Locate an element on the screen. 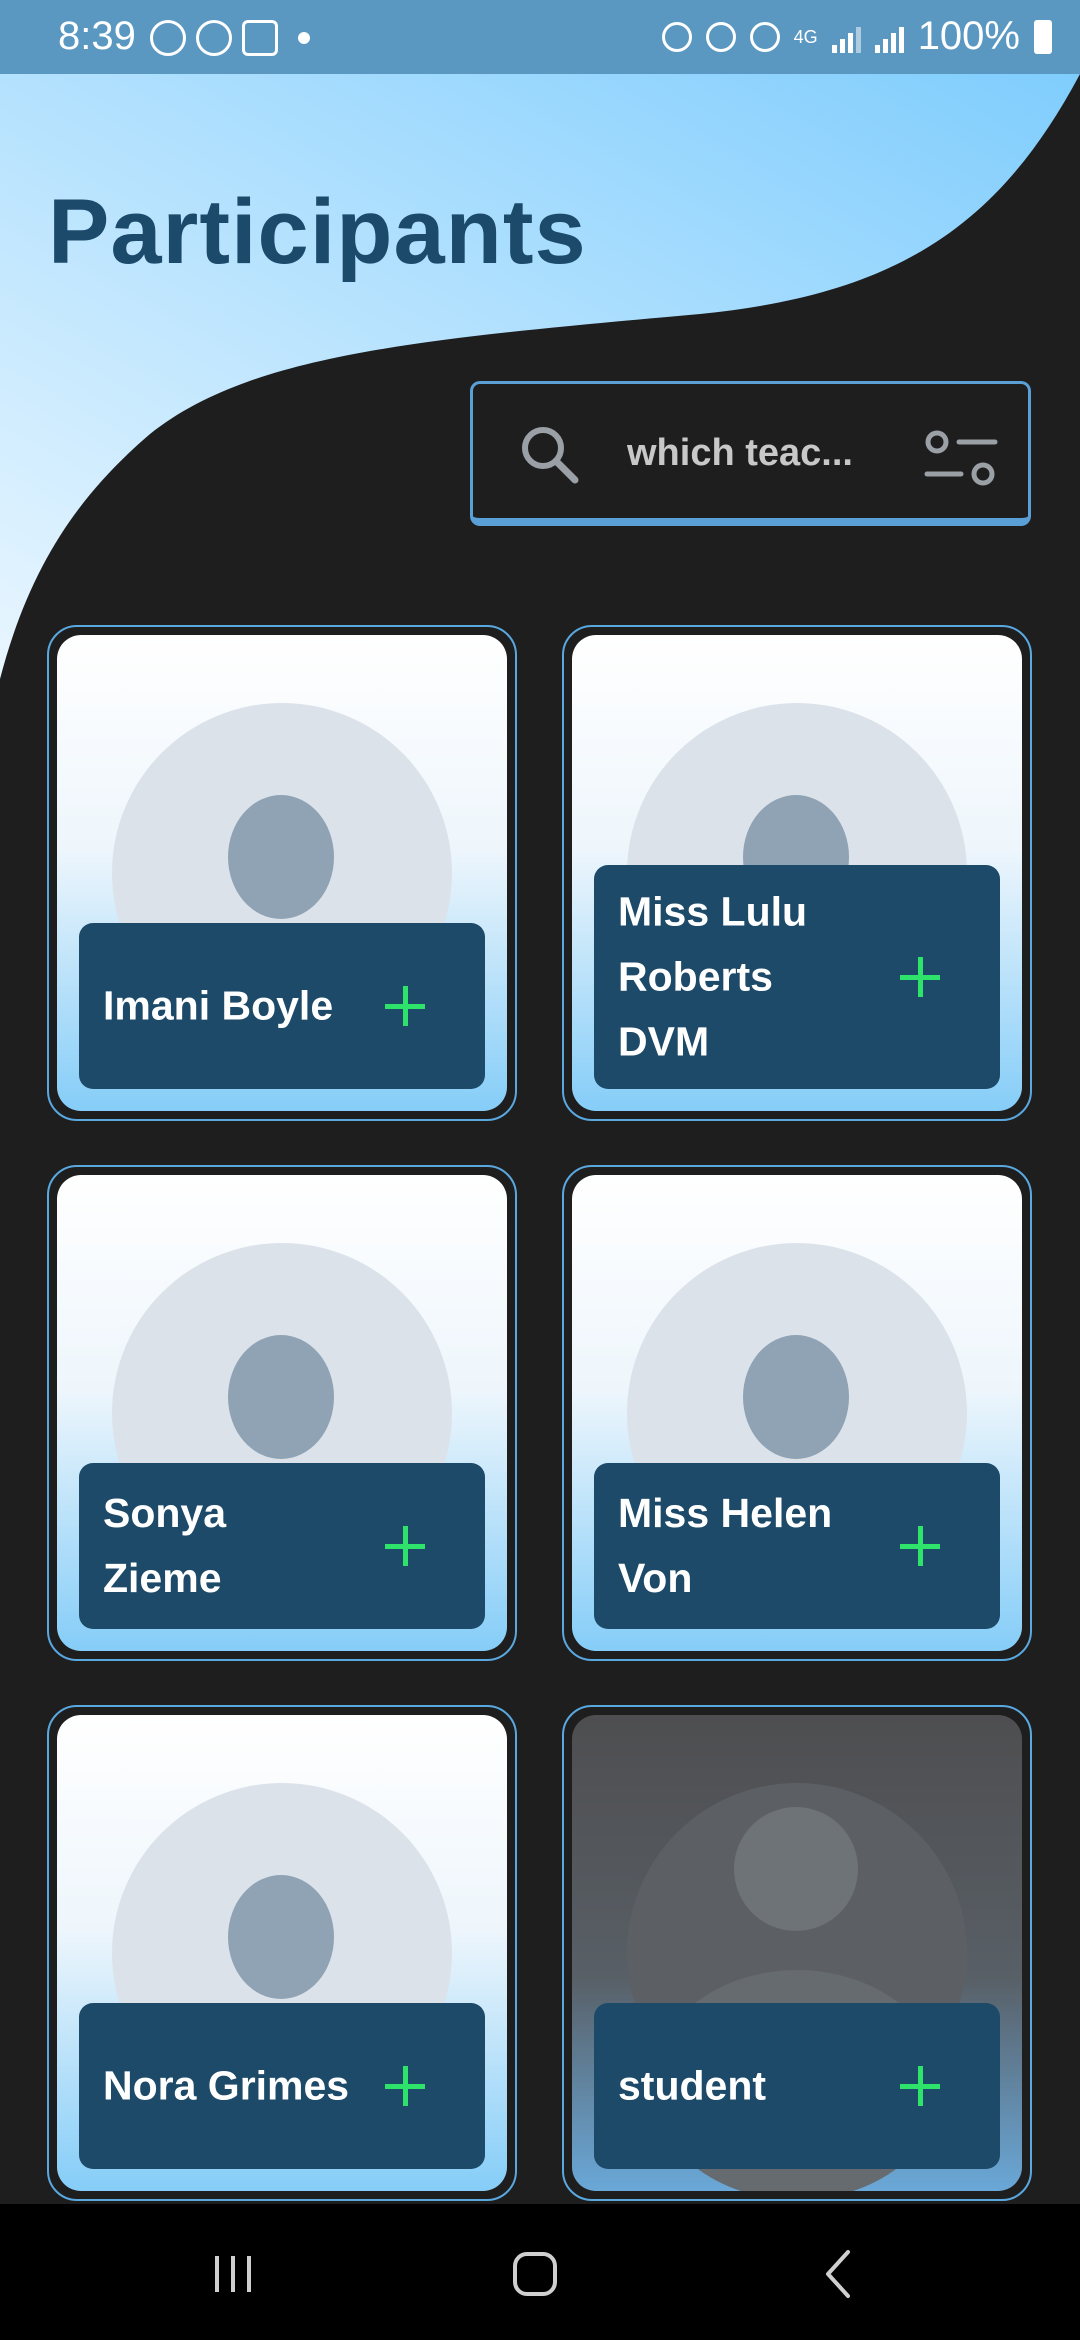 This screenshot has width=1080, height=2340. name-panel: Imani Boyle is located at coordinates (282, 1006).